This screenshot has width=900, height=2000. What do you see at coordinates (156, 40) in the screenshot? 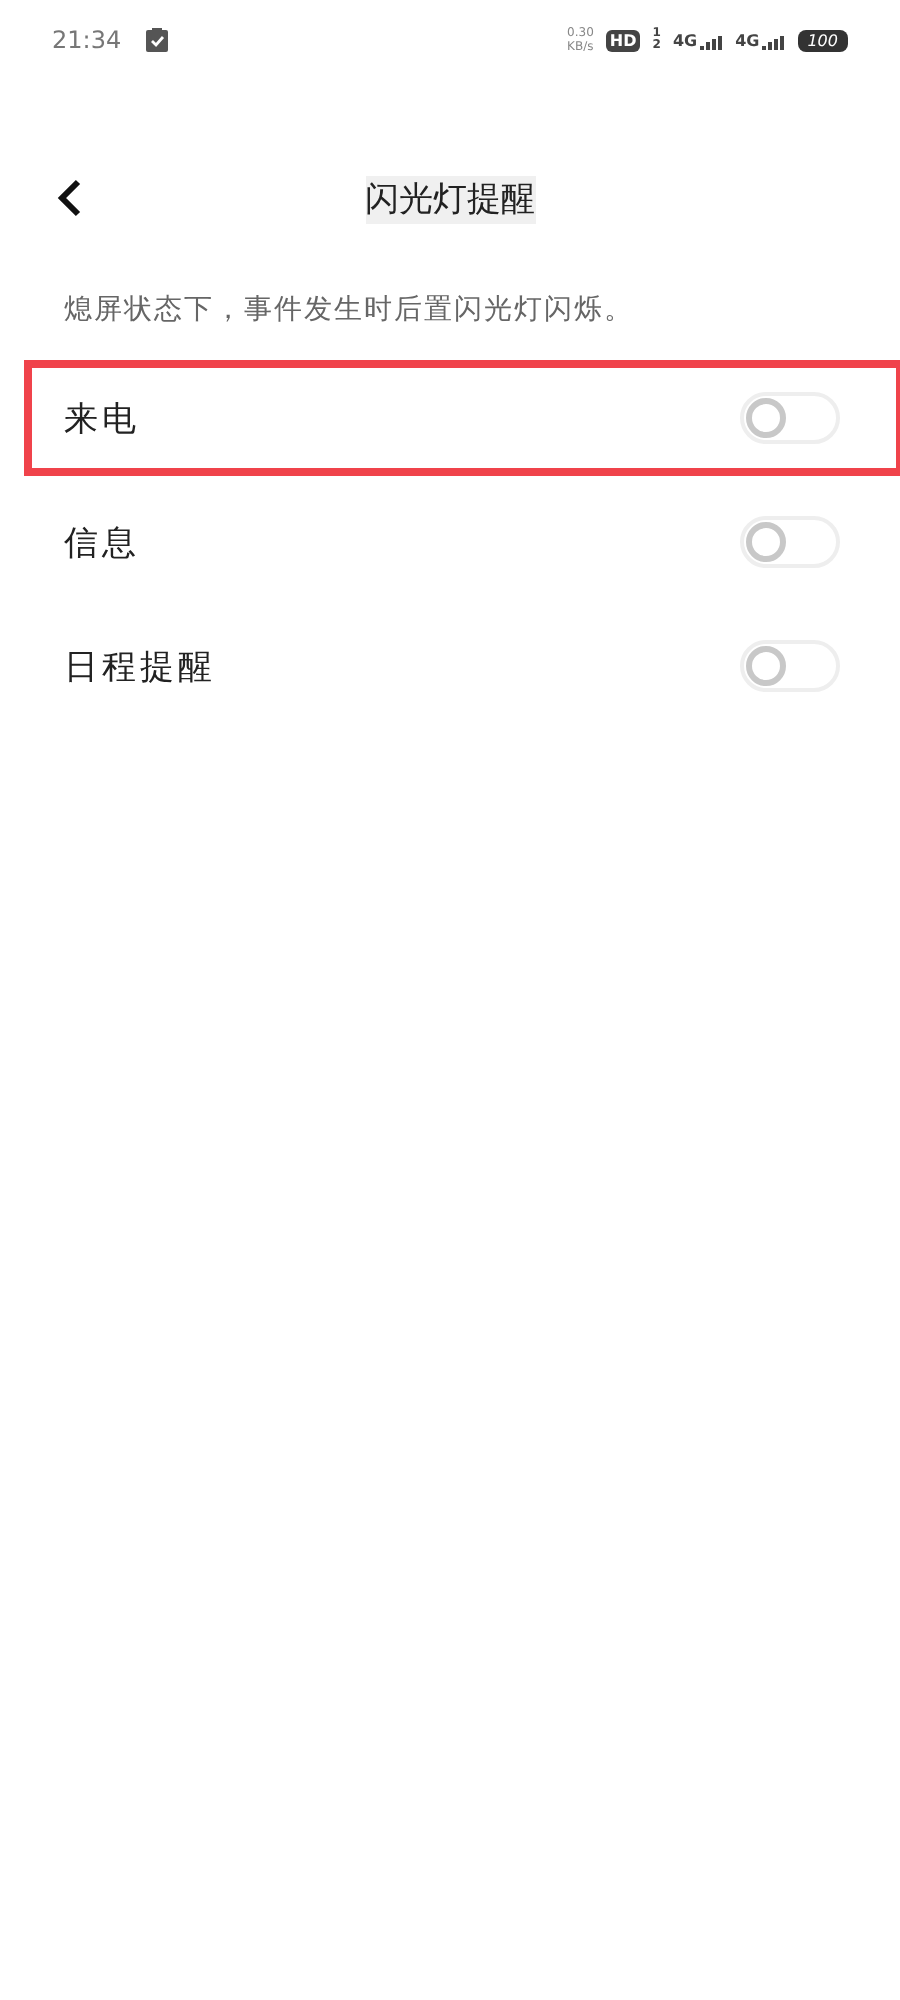
I see `clipboard-check-icon` at bounding box center [156, 40].